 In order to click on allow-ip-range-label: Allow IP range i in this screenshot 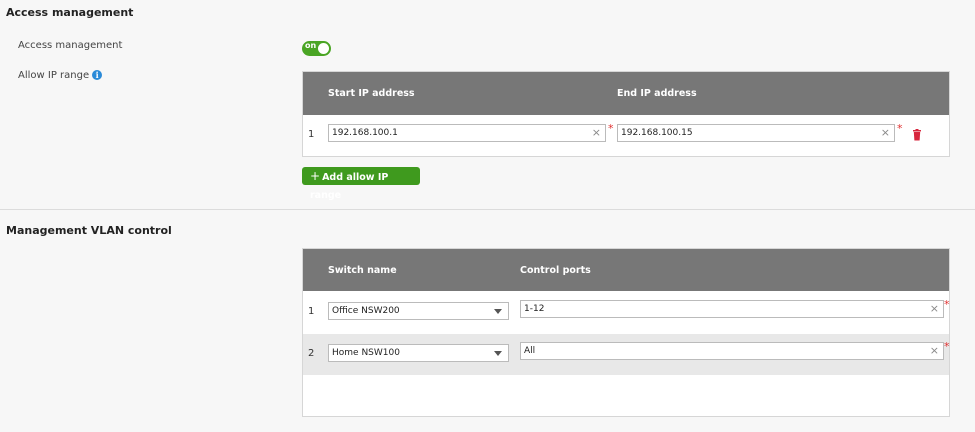, I will do `click(60, 75)`.